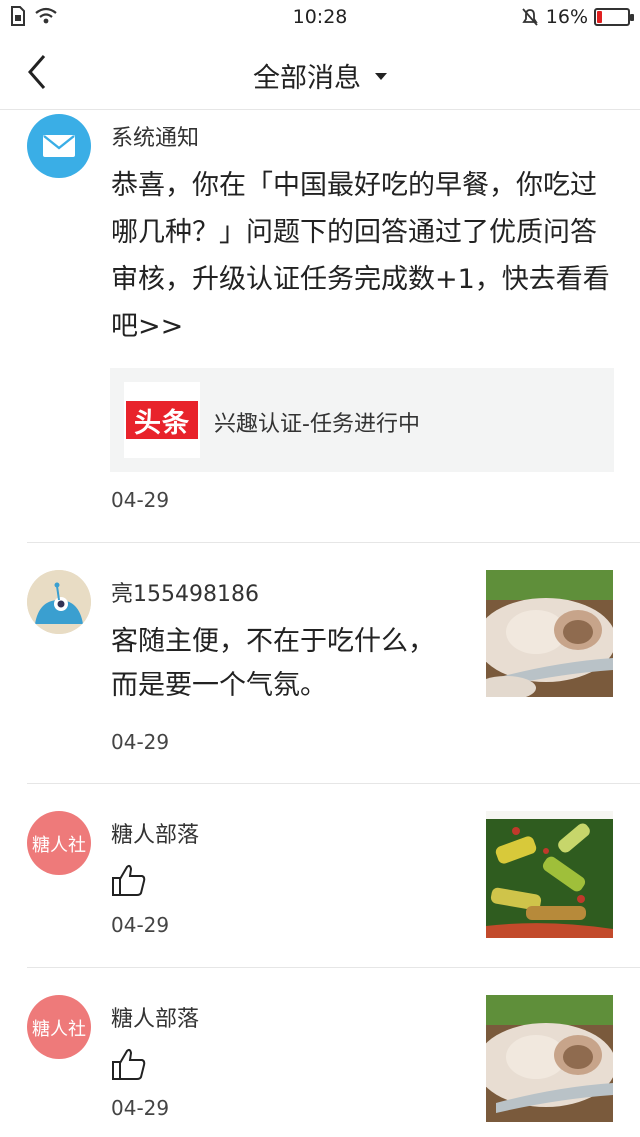  I want to click on cucumber-salad-image, so click(549, 874).